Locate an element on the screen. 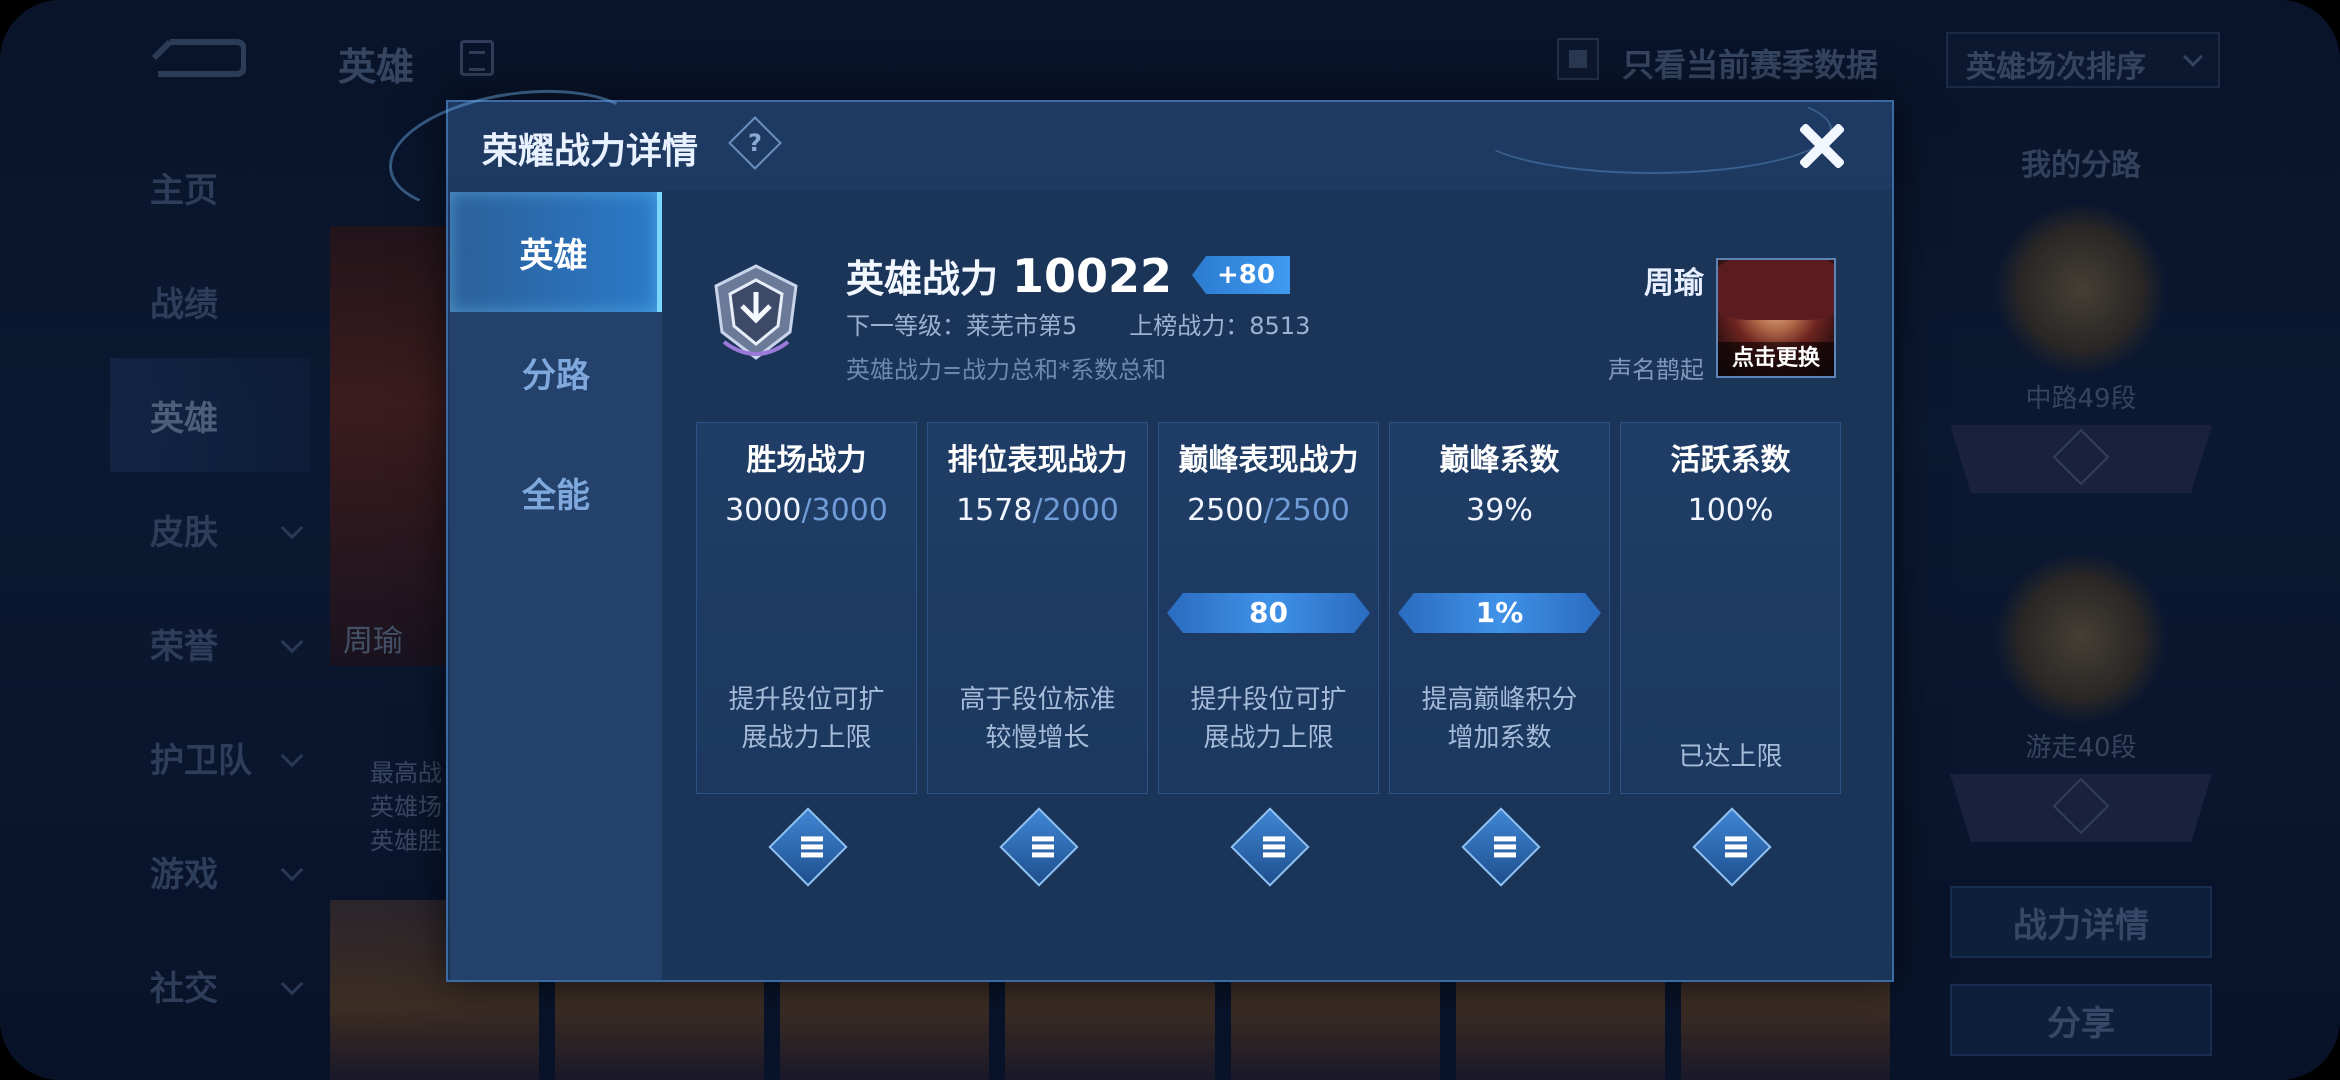 The height and width of the screenshot is (1080, 2340). tab-allround: 全能 is located at coordinates (556, 492).